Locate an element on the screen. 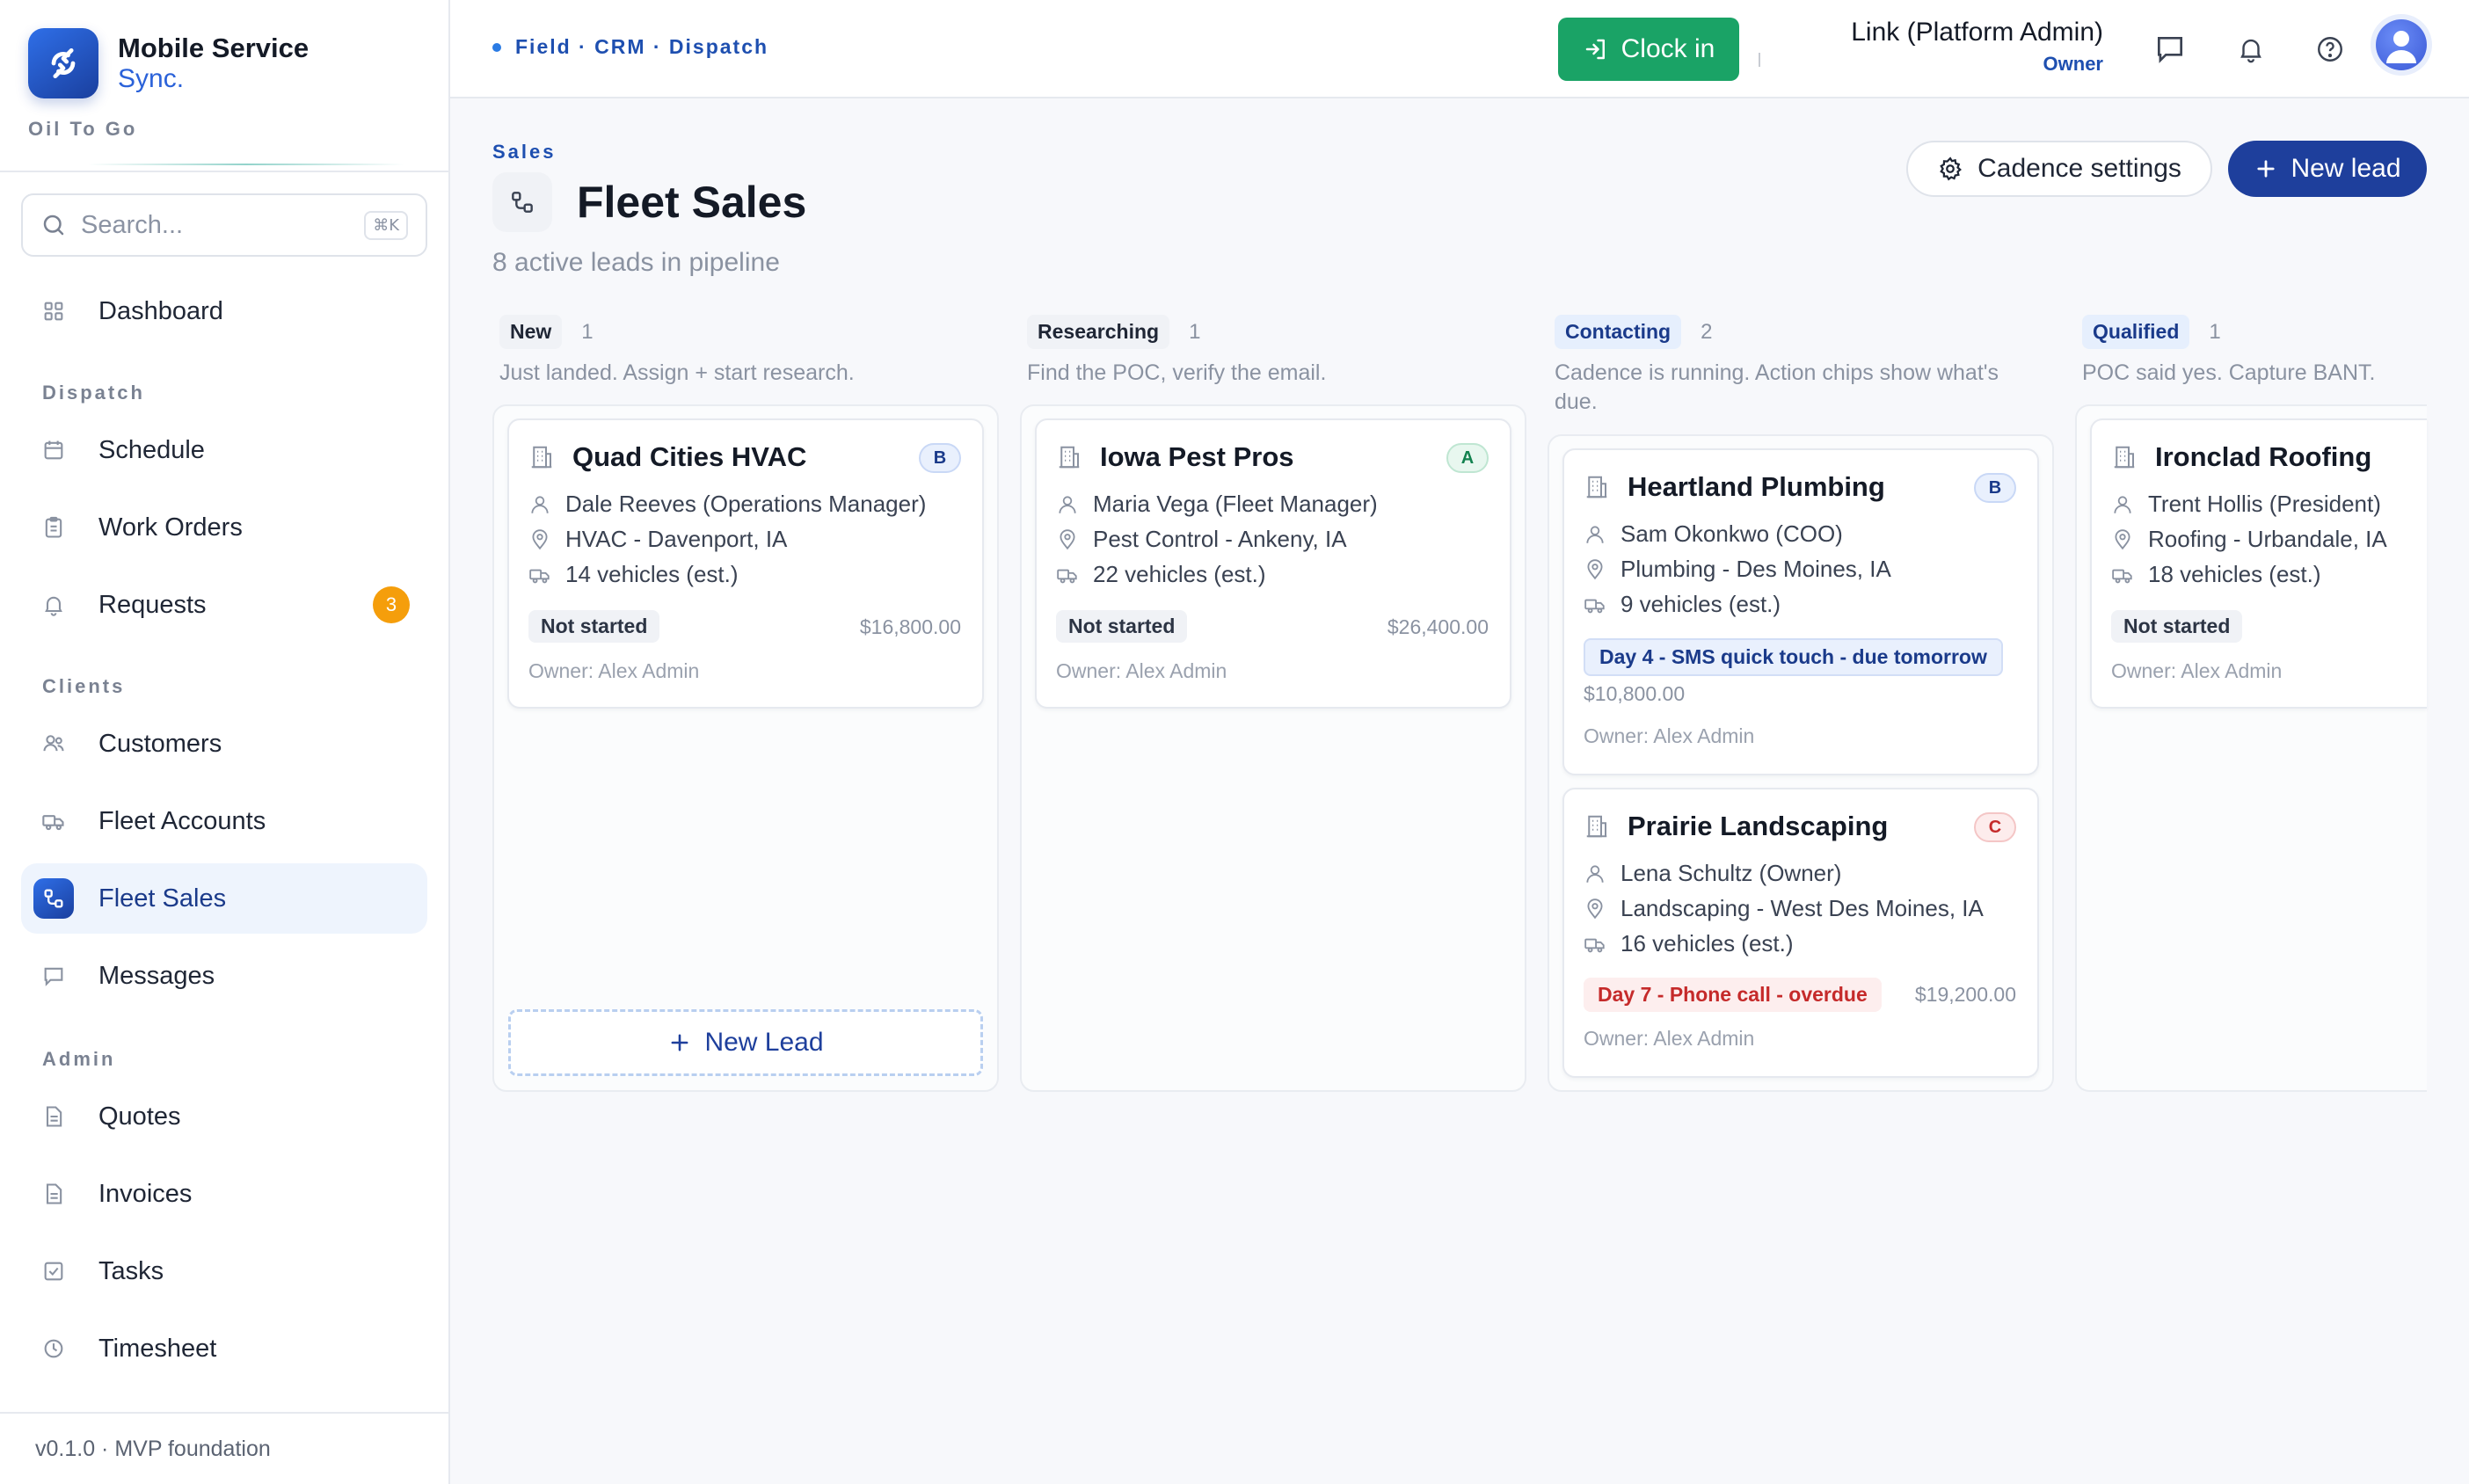 This screenshot has width=2469, height=1484. cadence-action-chip: Day 7 - Phone call - overdue is located at coordinates (1733, 995).